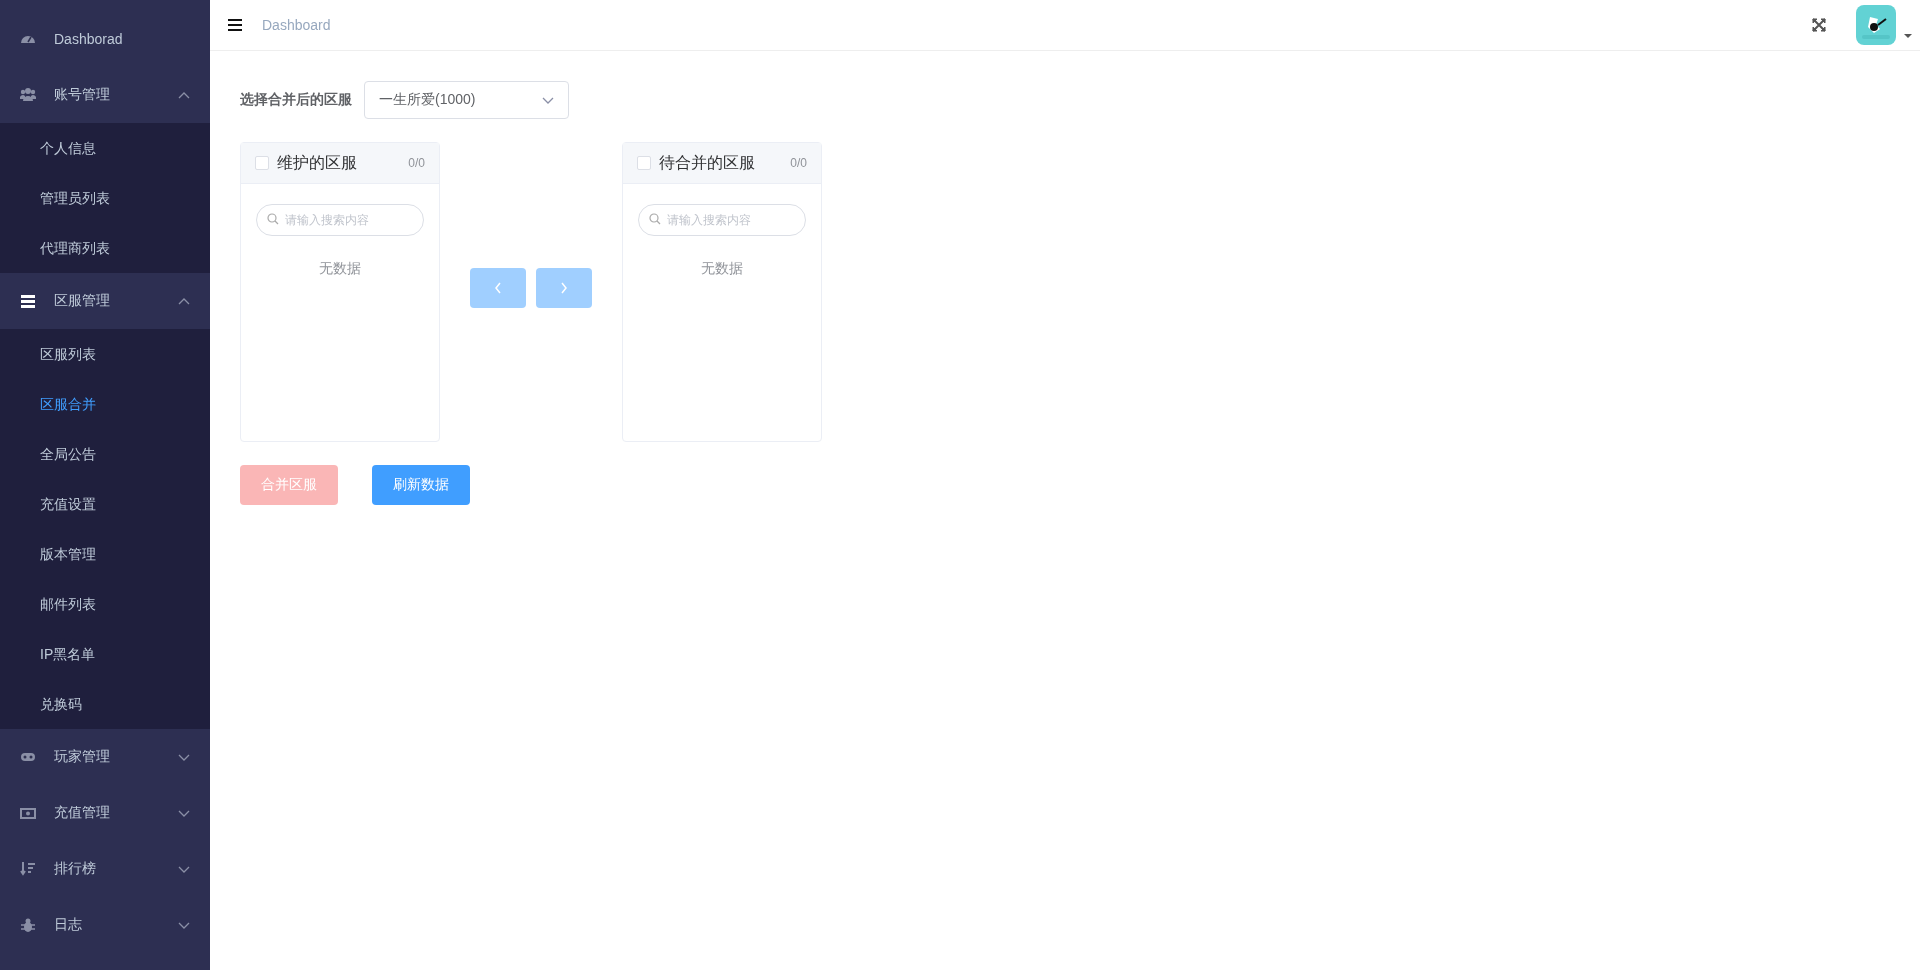 This screenshot has height=970, width=1920. Describe the element at coordinates (105, 39) in the screenshot. I see `menu-item: Dashborad` at that location.